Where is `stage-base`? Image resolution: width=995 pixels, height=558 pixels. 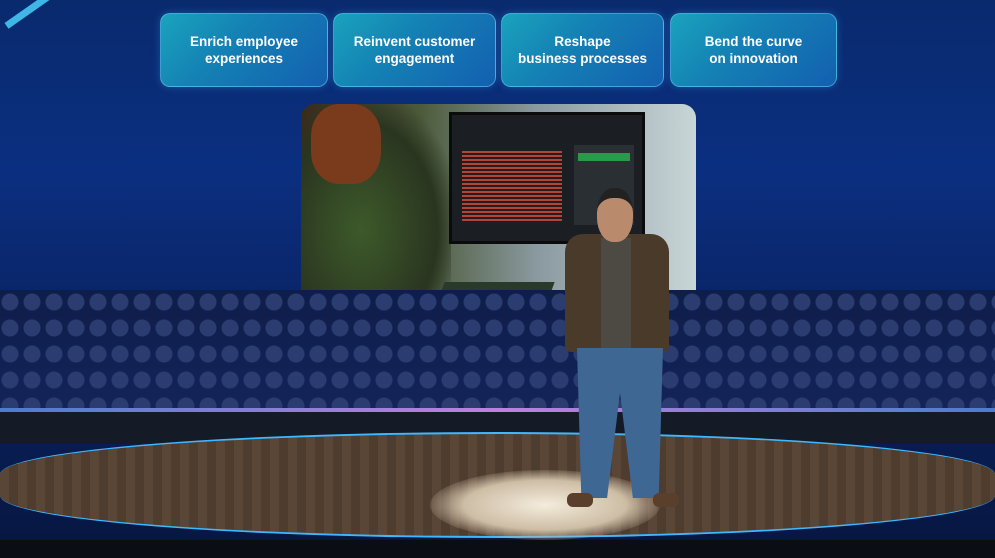 stage-base is located at coordinates (497, 549).